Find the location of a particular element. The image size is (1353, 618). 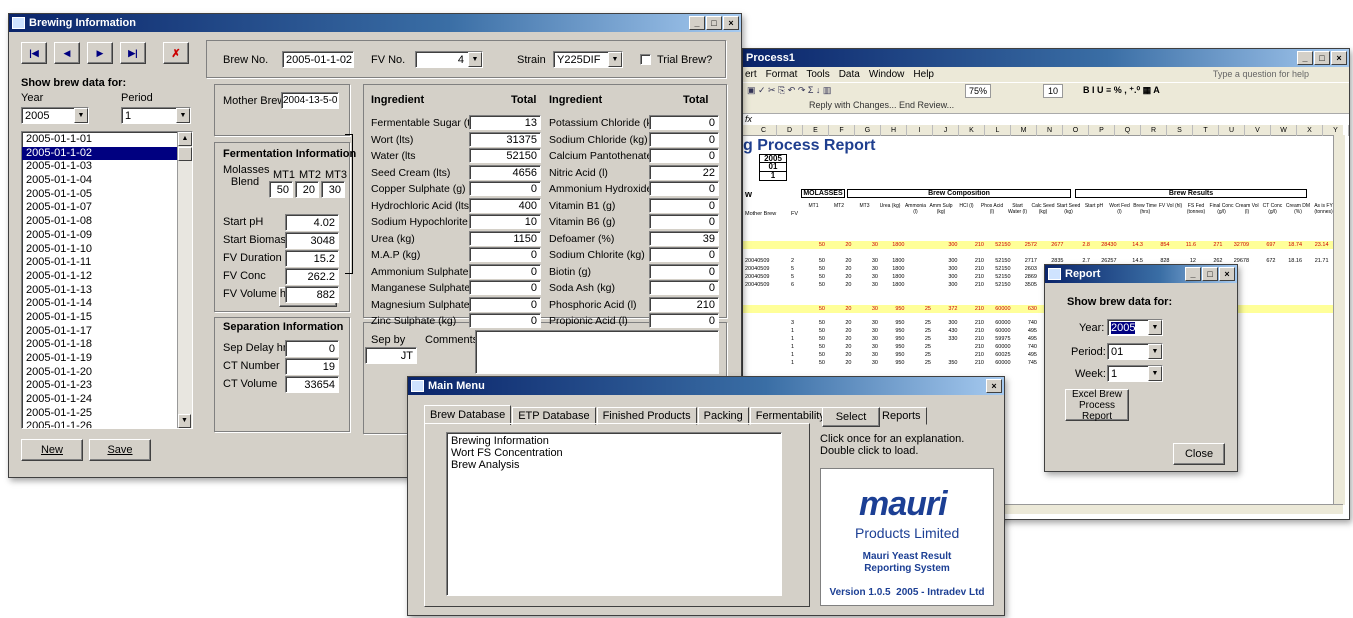

close-icon: × is located at coordinates (731, 23).